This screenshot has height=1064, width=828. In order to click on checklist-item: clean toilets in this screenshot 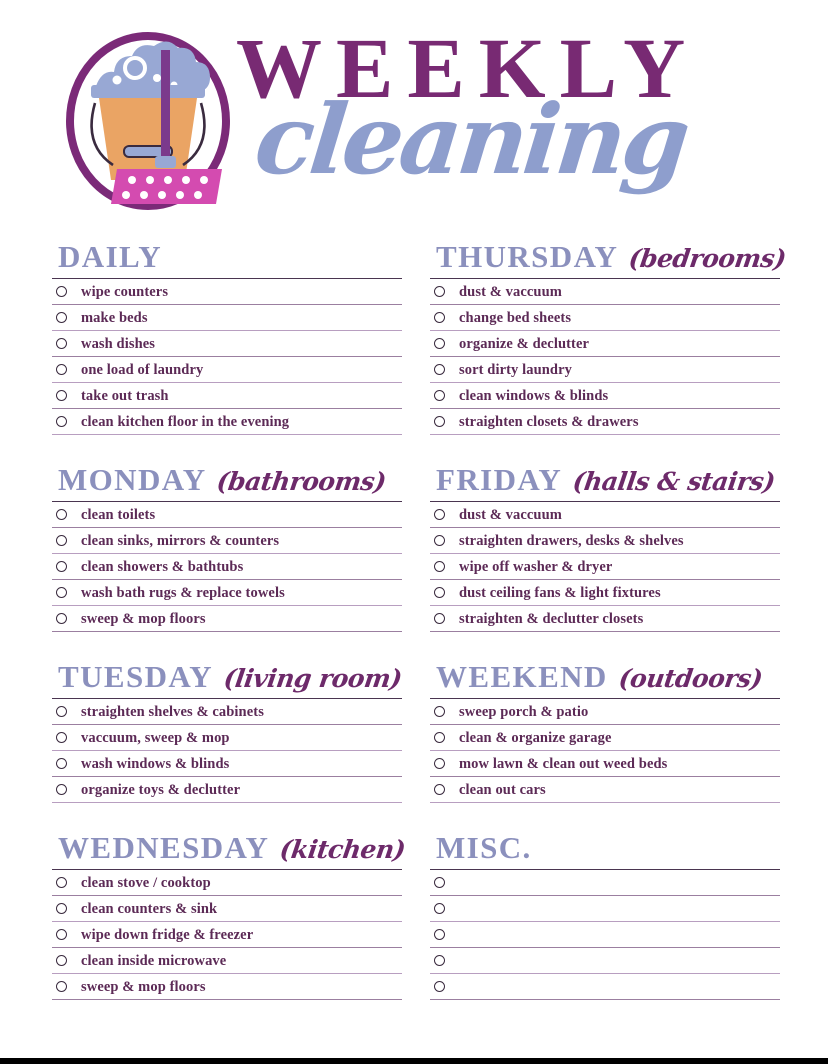, I will do `click(227, 515)`.